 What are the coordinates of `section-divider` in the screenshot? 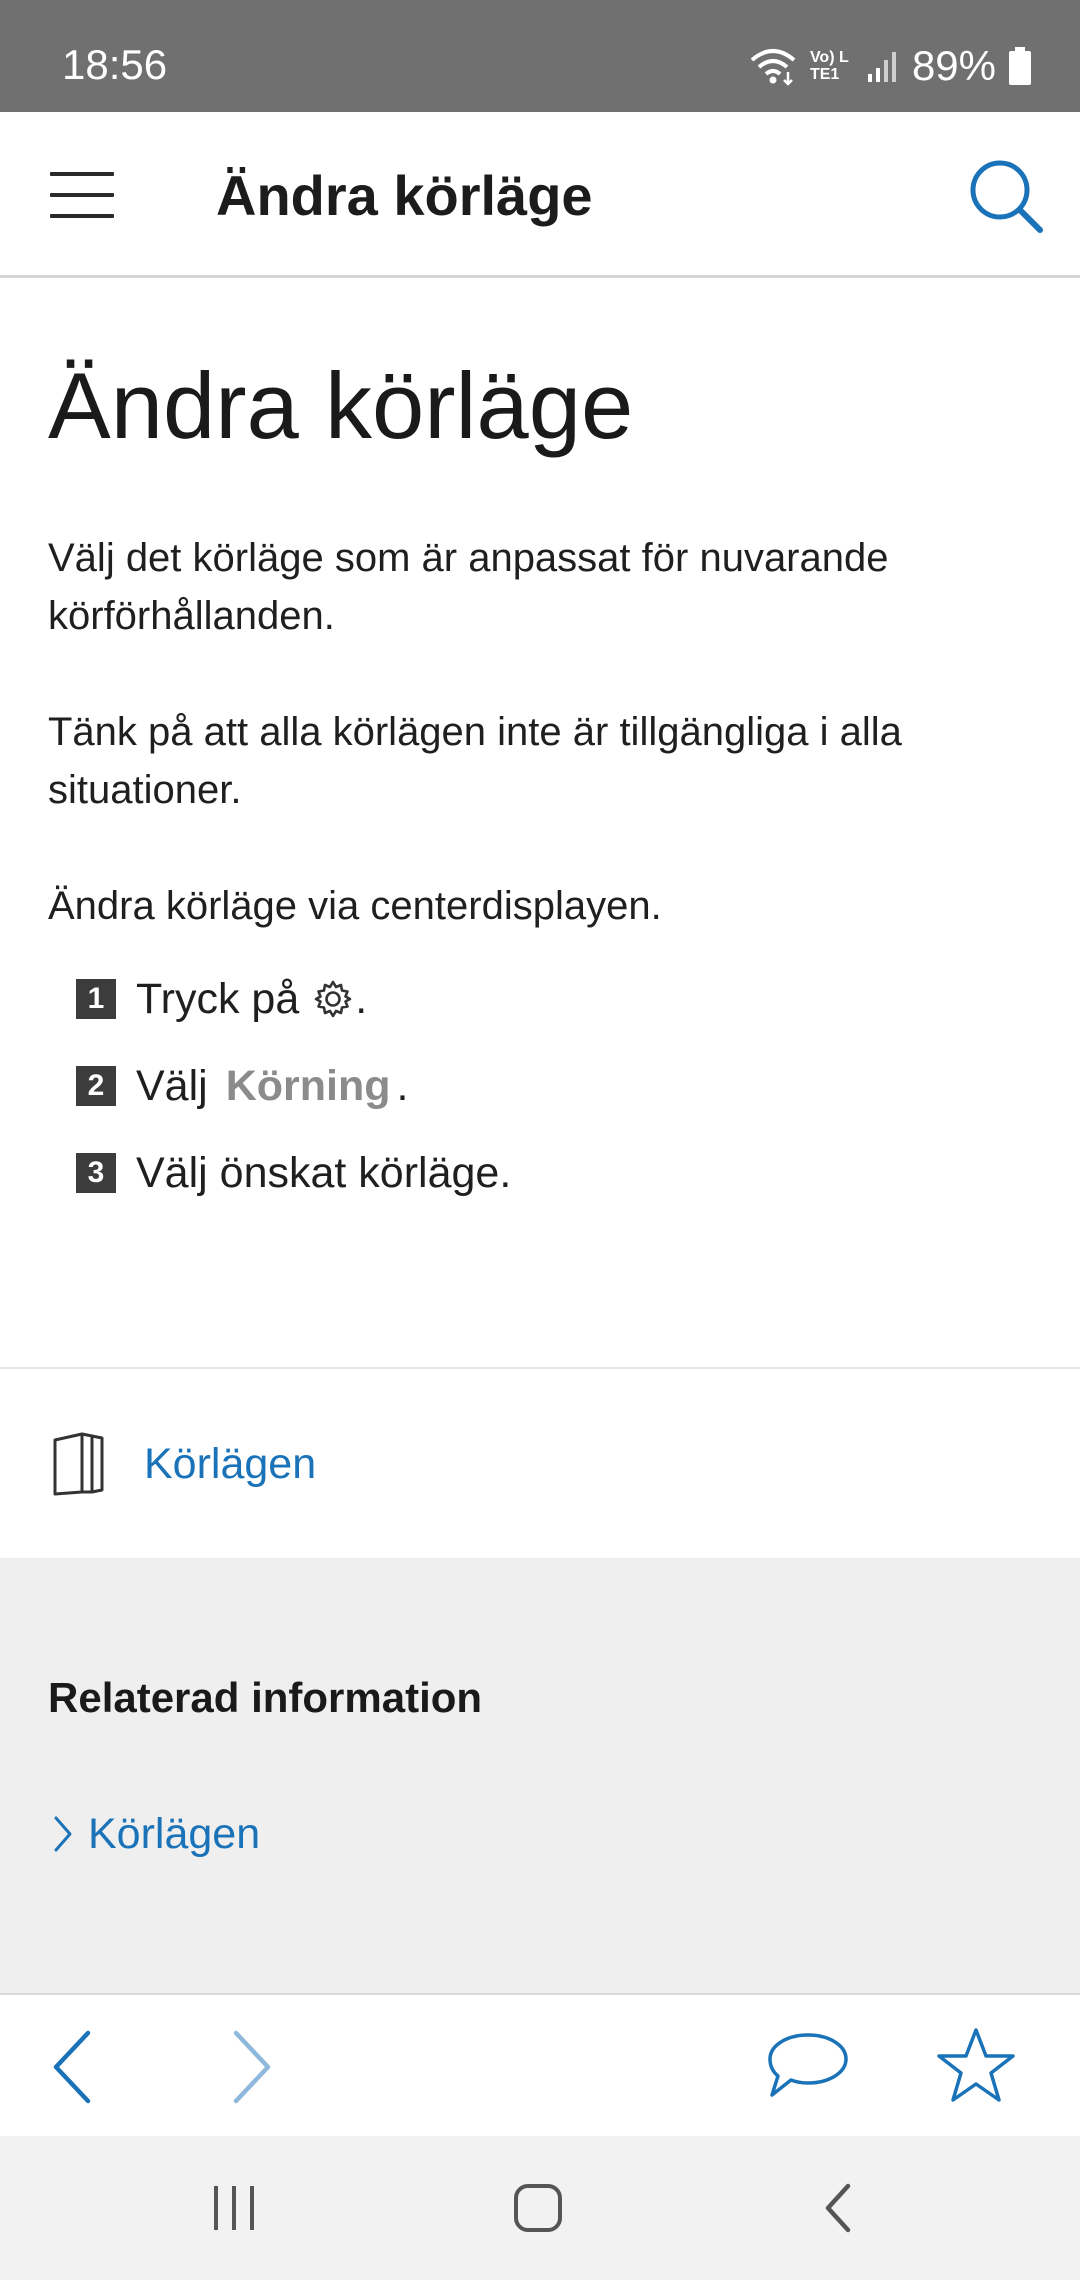 It's located at (540, 1368).